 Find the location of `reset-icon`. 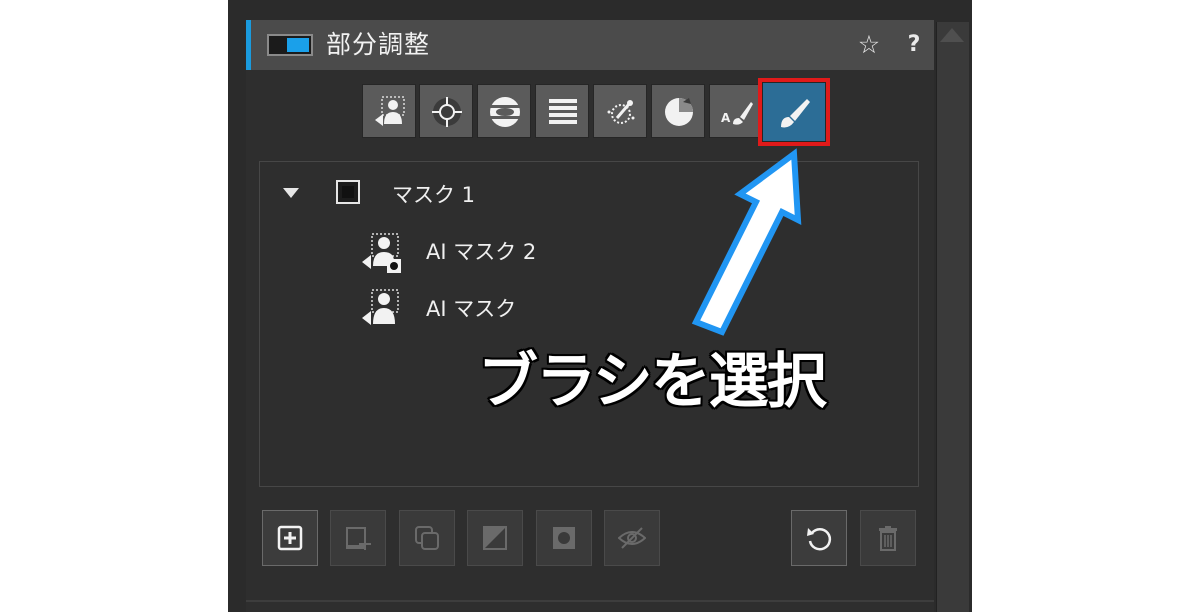

reset-icon is located at coordinates (819, 539).